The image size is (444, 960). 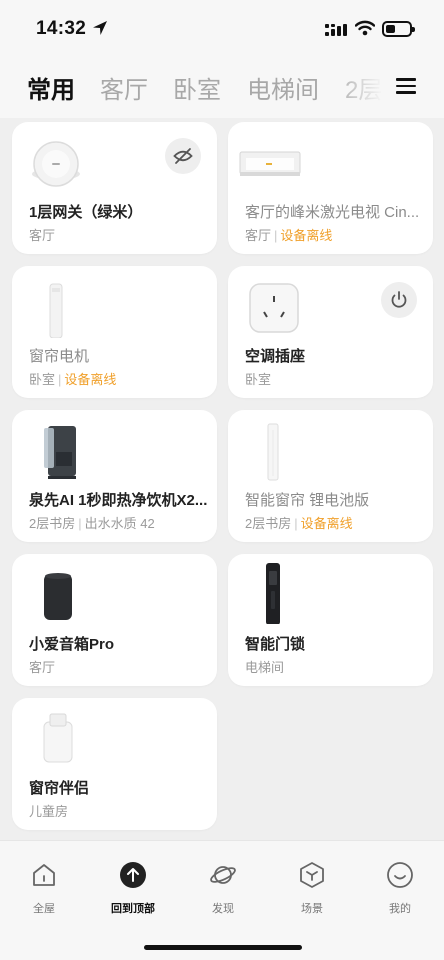 What do you see at coordinates (406, 88) in the screenshot?
I see `hamburger-menu-icon` at bounding box center [406, 88].